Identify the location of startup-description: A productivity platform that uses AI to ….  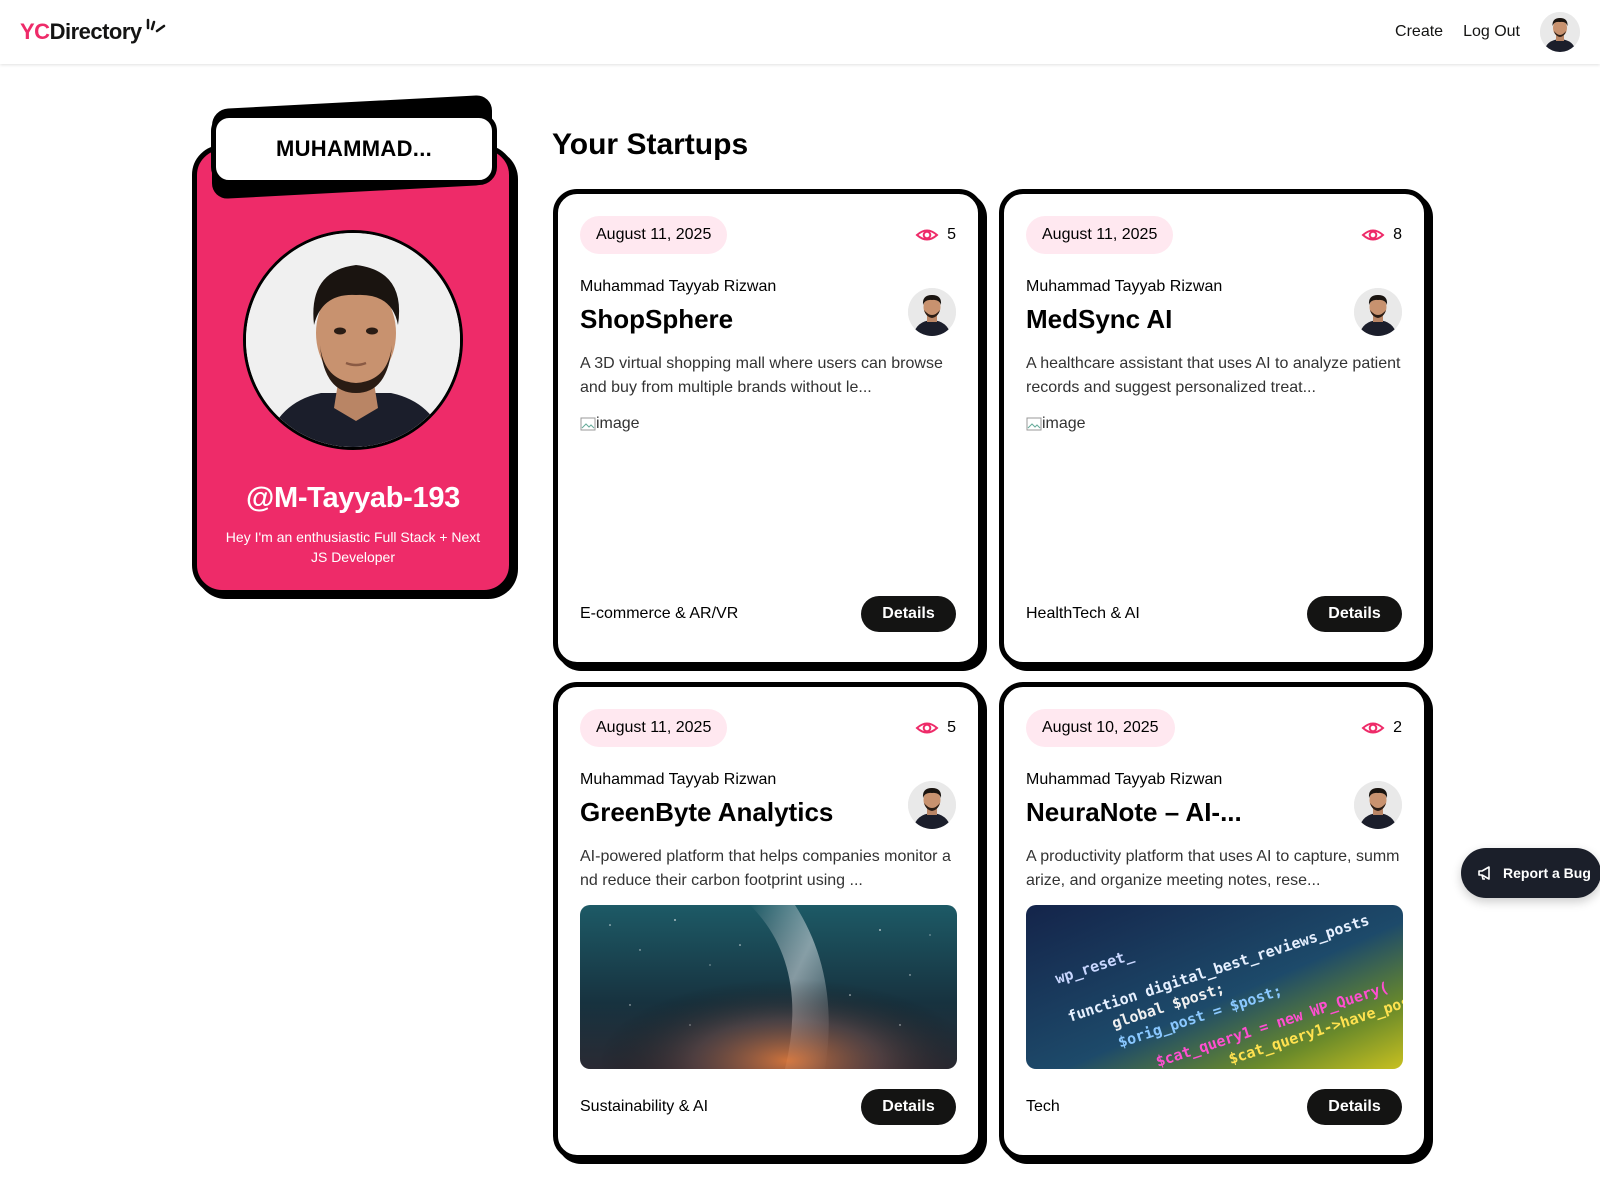
(1213, 868).